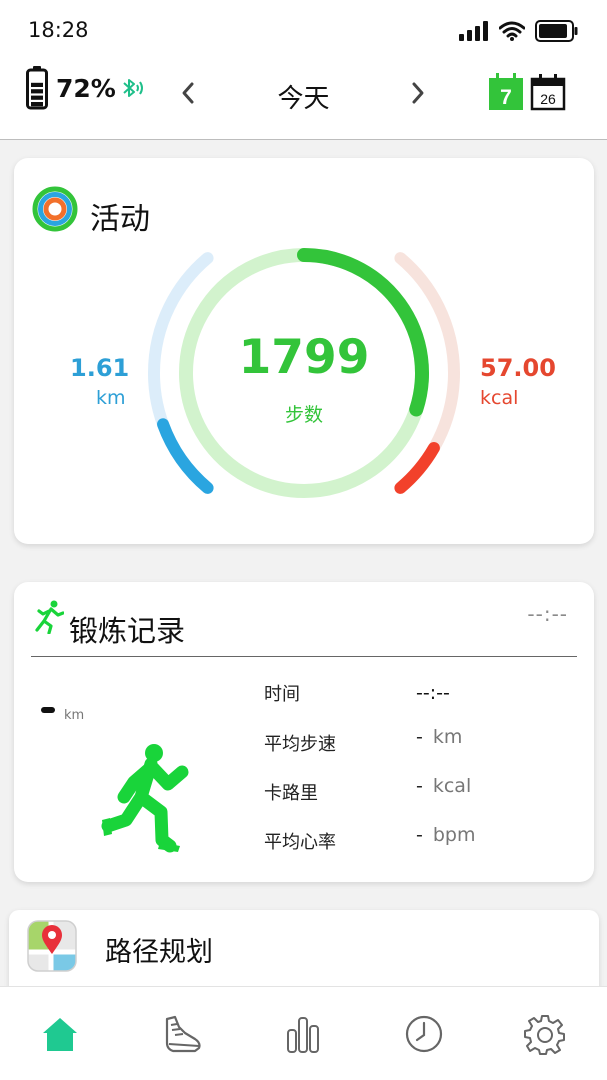  What do you see at coordinates (446, 835) in the screenshot?
I see `stat-value-heart-rate: - bpm` at bounding box center [446, 835].